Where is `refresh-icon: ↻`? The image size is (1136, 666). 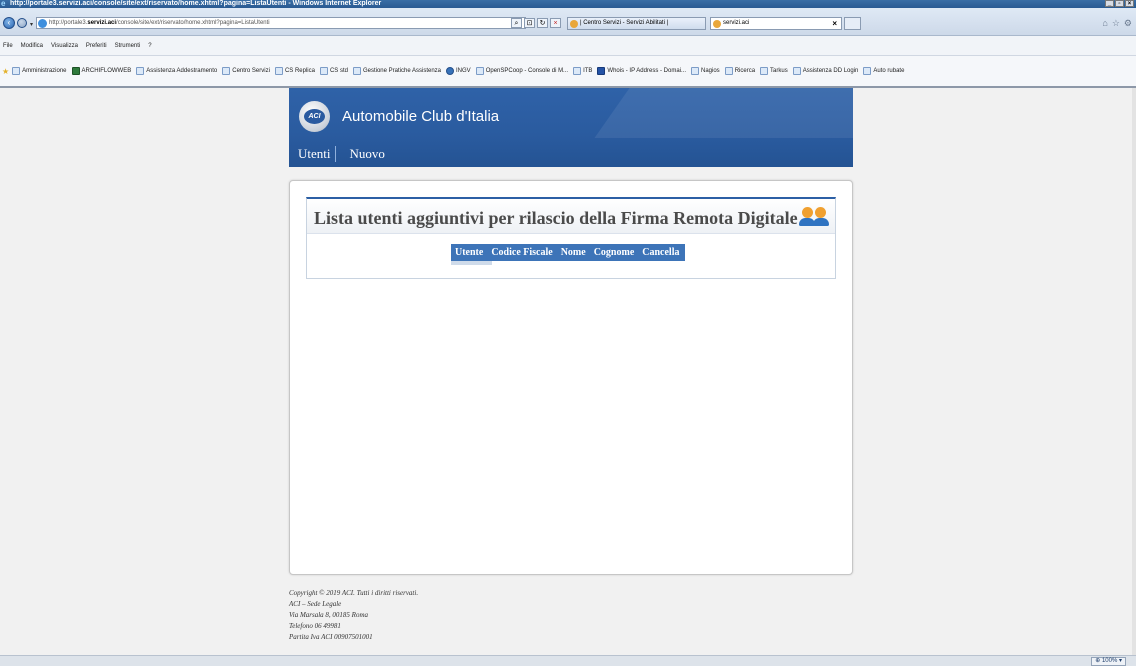 refresh-icon: ↻ is located at coordinates (542, 23).